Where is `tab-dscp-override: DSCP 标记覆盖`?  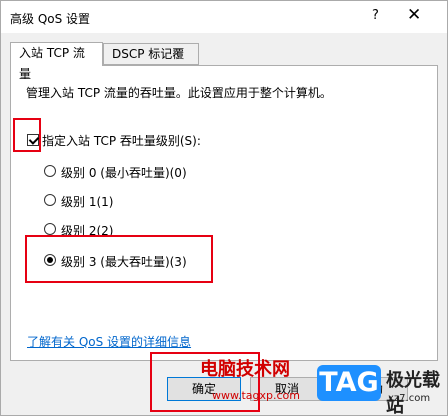
tab-dscp-override: DSCP 标记覆盖 is located at coordinates (151, 62).